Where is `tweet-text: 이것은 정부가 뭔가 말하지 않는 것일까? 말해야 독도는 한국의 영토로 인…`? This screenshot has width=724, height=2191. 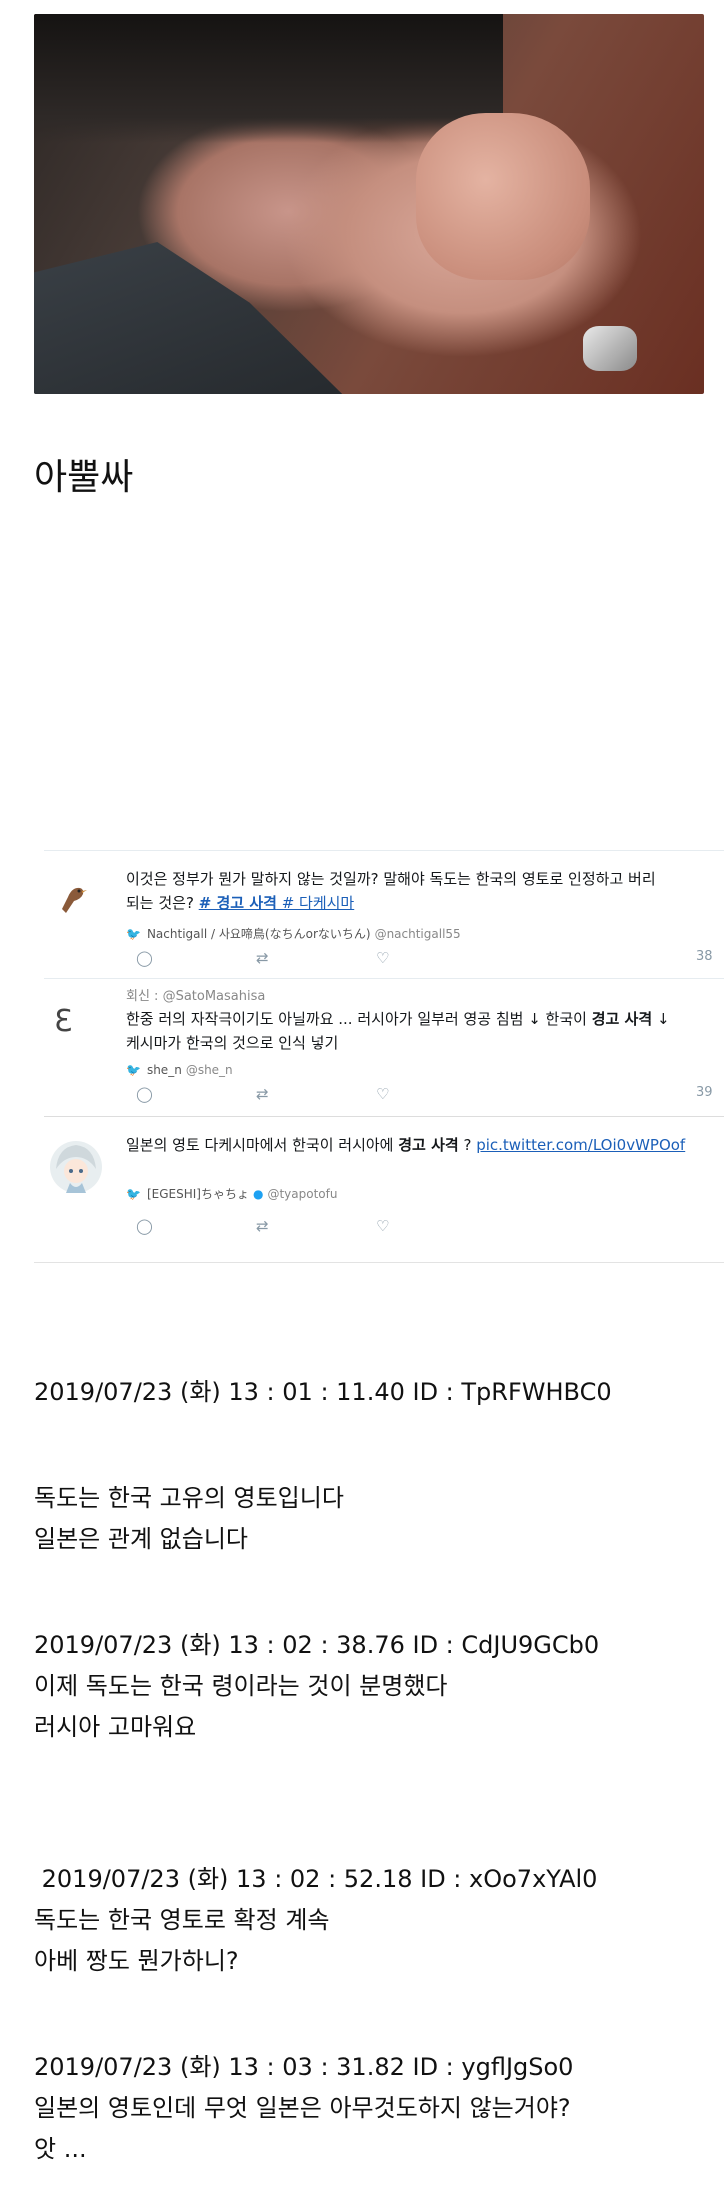
tweet-text: 이것은 정부가 뭔가 말하지 않는 것일까? 말해야 독도는 한국의 영토로 인… is located at coordinates (391, 891).